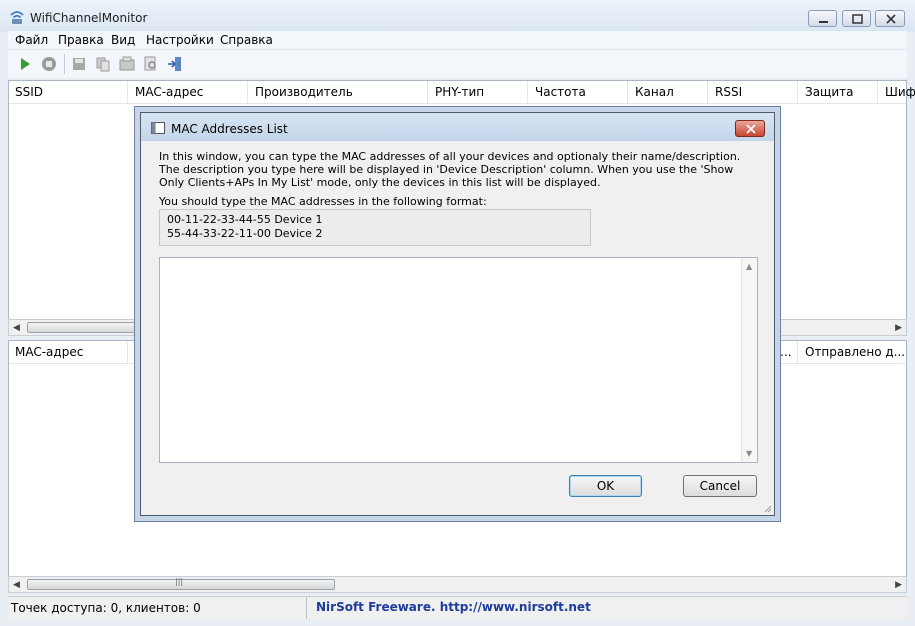 Image resolution: width=915 pixels, height=626 pixels. Describe the element at coordinates (728, 92) in the screenshot. I see `column-rssi: RSSI` at that location.